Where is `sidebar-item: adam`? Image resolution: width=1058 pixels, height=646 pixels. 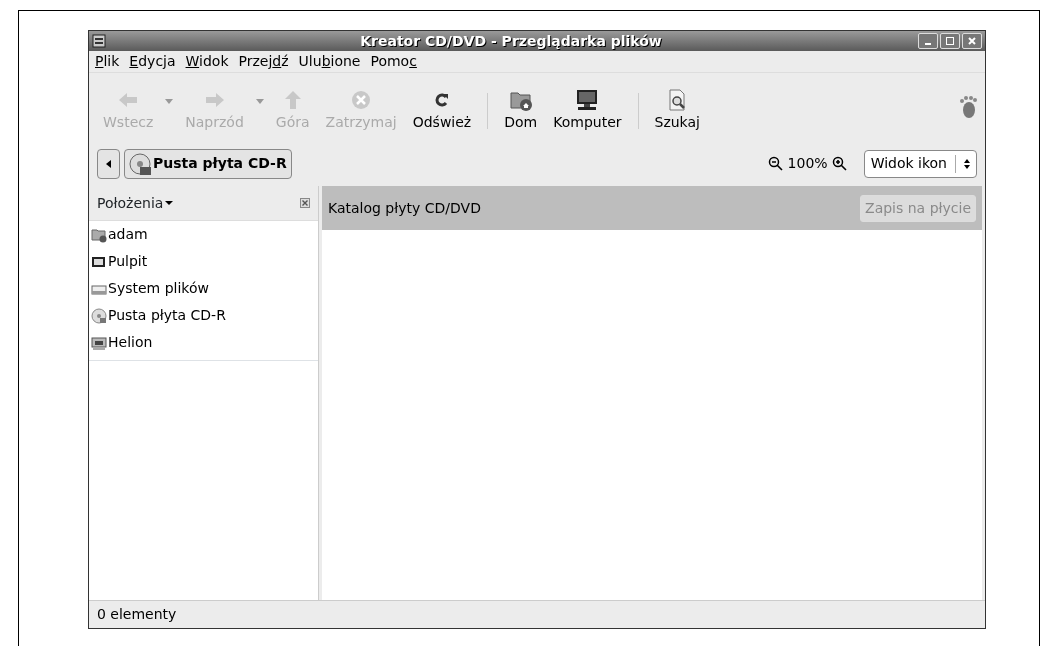
sidebar-item: adam is located at coordinates (203, 234).